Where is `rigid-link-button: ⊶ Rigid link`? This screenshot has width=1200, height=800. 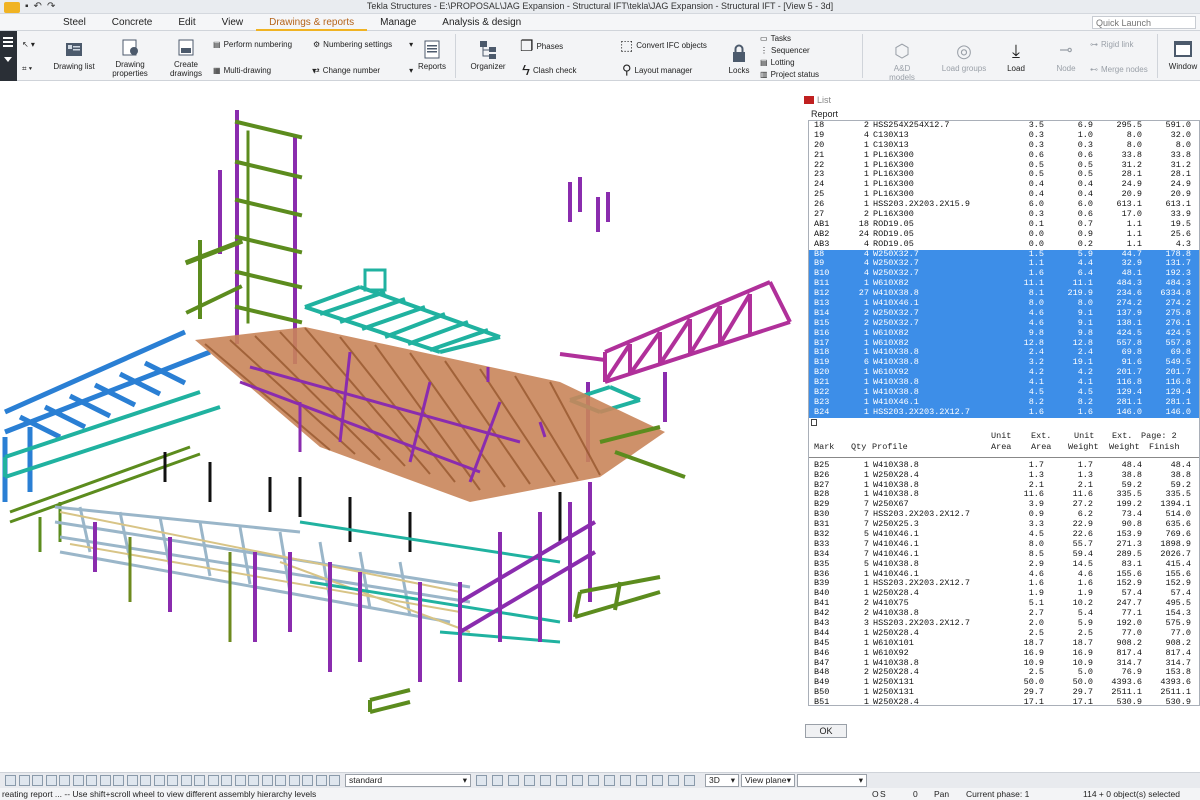 rigid-link-button: ⊶ Rigid link is located at coordinates (1111, 44).